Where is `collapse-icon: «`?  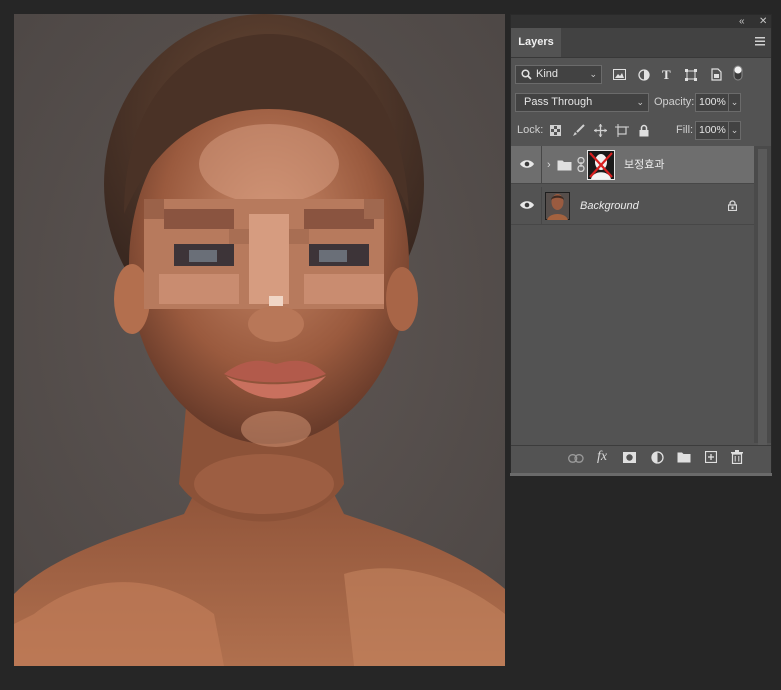
collapse-icon: « is located at coordinates (742, 21).